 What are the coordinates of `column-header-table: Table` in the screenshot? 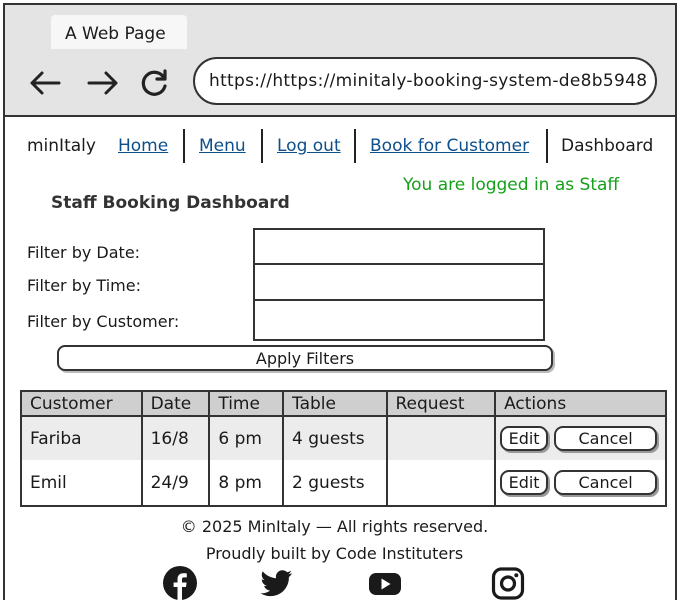 It's located at (335, 403).